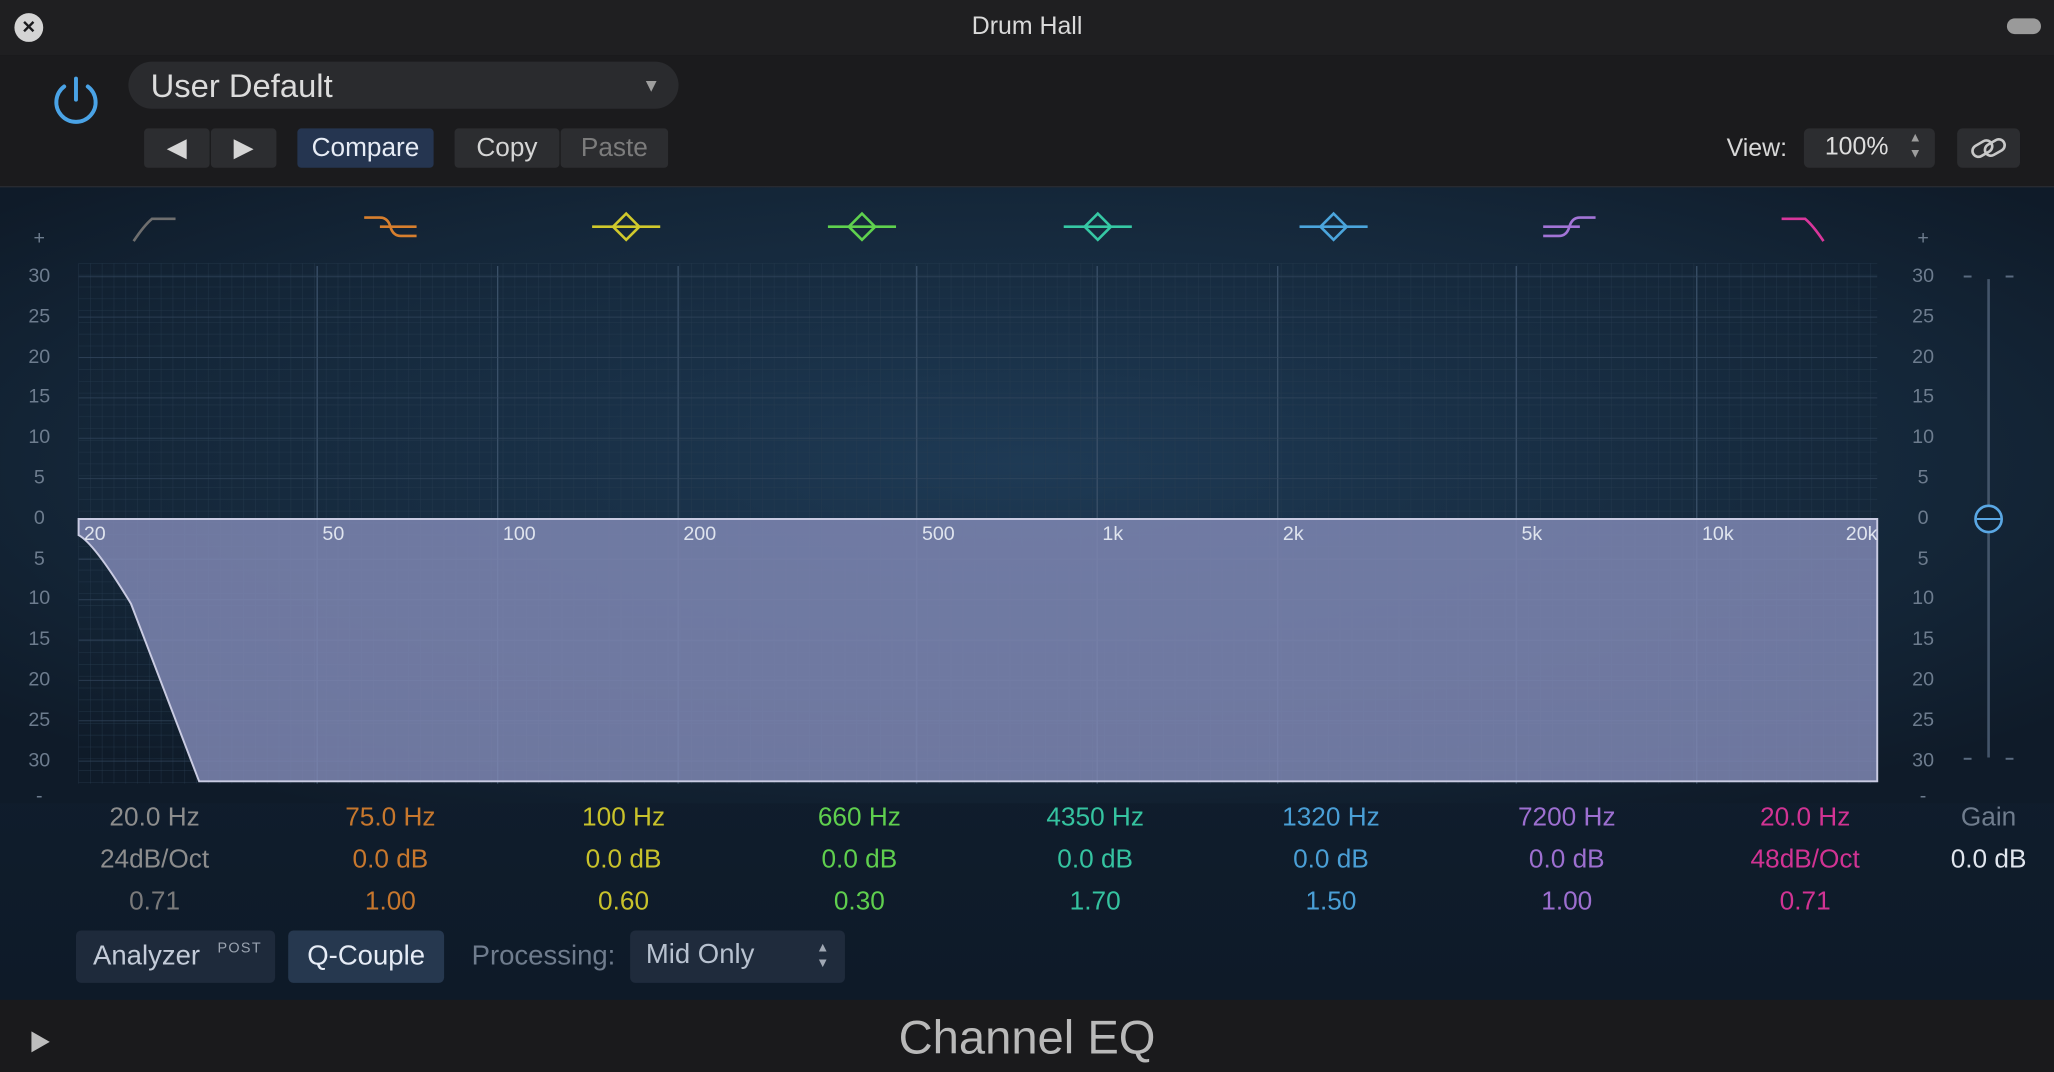 The image size is (2054, 1072). I want to click on band-5-bell-icon, so click(1097, 227).